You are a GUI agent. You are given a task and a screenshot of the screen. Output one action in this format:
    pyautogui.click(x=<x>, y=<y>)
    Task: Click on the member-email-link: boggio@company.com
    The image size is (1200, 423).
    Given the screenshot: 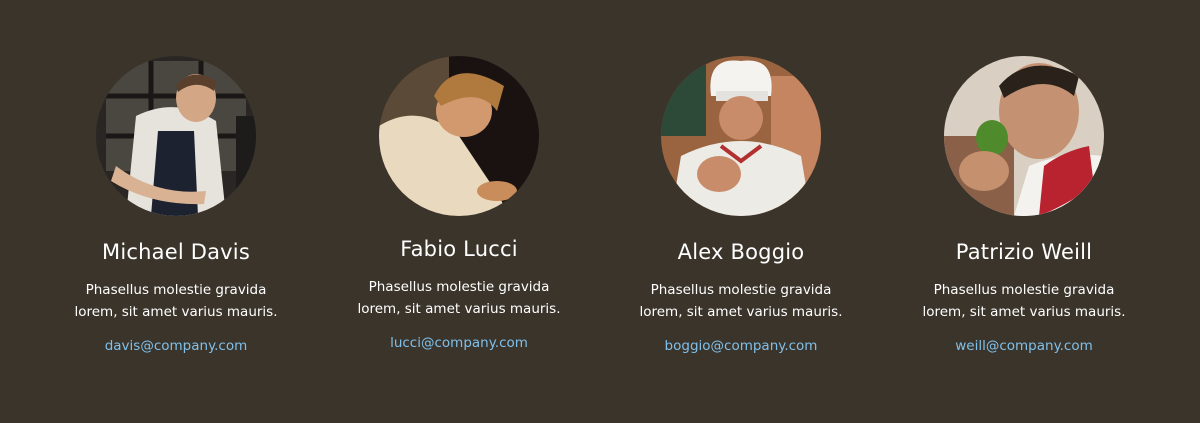 What is the action you would take?
    pyautogui.click(x=741, y=346)
    